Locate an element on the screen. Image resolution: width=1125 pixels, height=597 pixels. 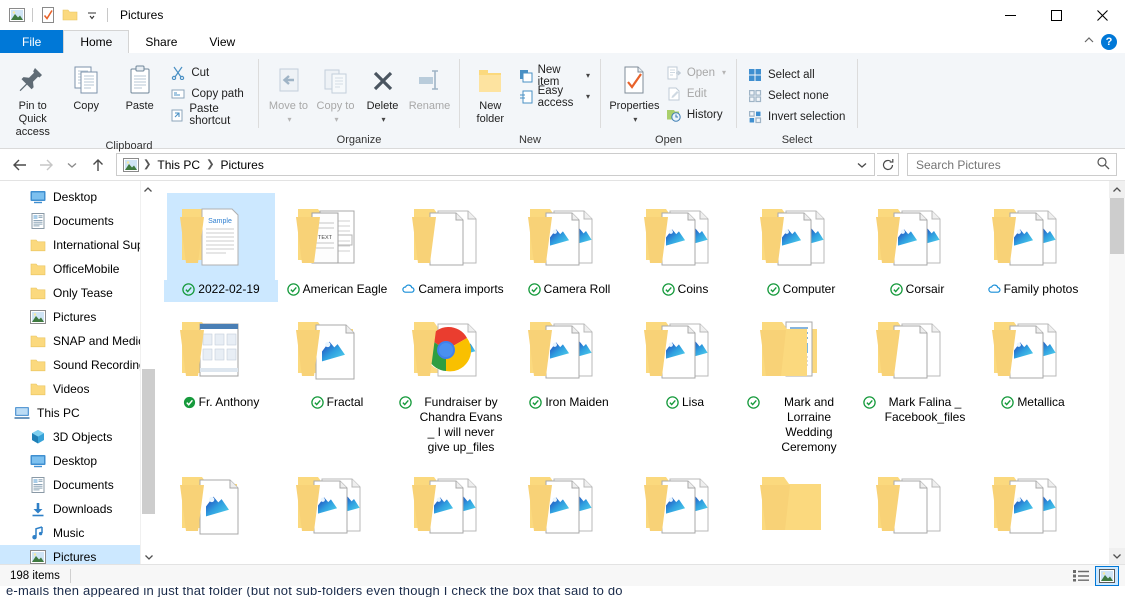
up-button is located at coordinates (98, 165).